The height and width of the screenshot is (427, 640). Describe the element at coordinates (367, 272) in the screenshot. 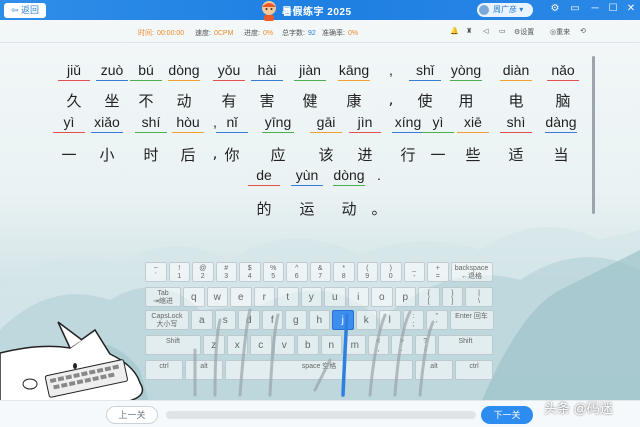

I see `key-special: ( 9` at that location.